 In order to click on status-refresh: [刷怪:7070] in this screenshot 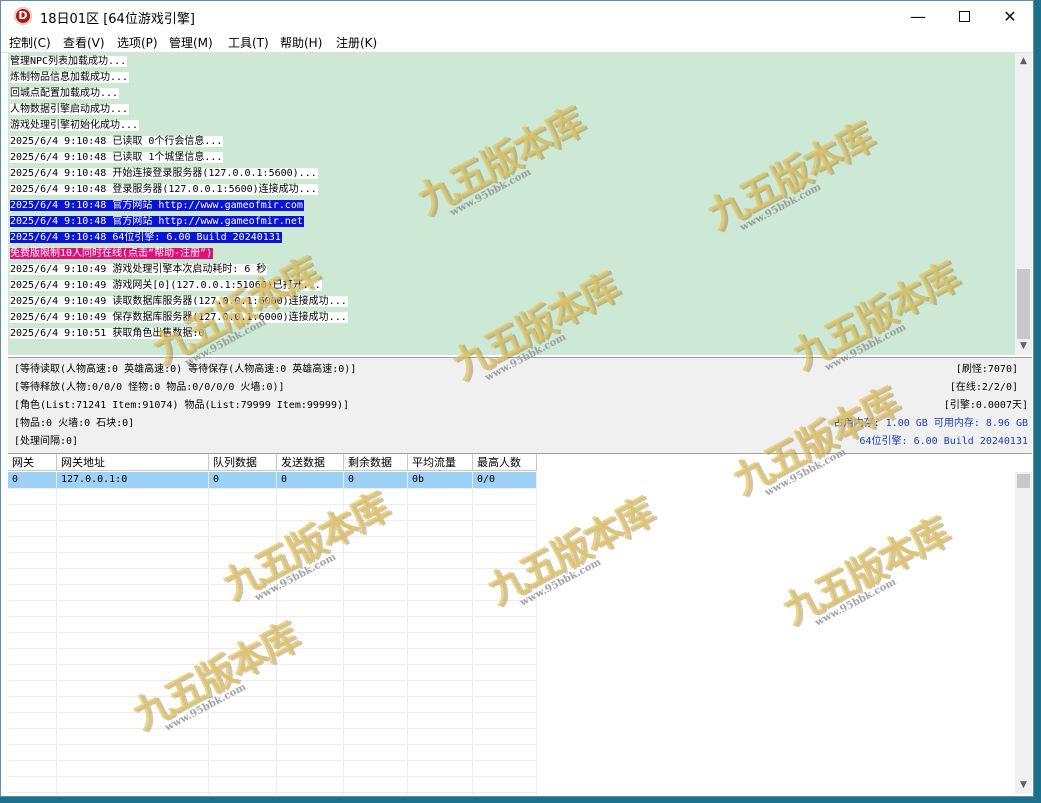, I will do `click(986, 369)`.